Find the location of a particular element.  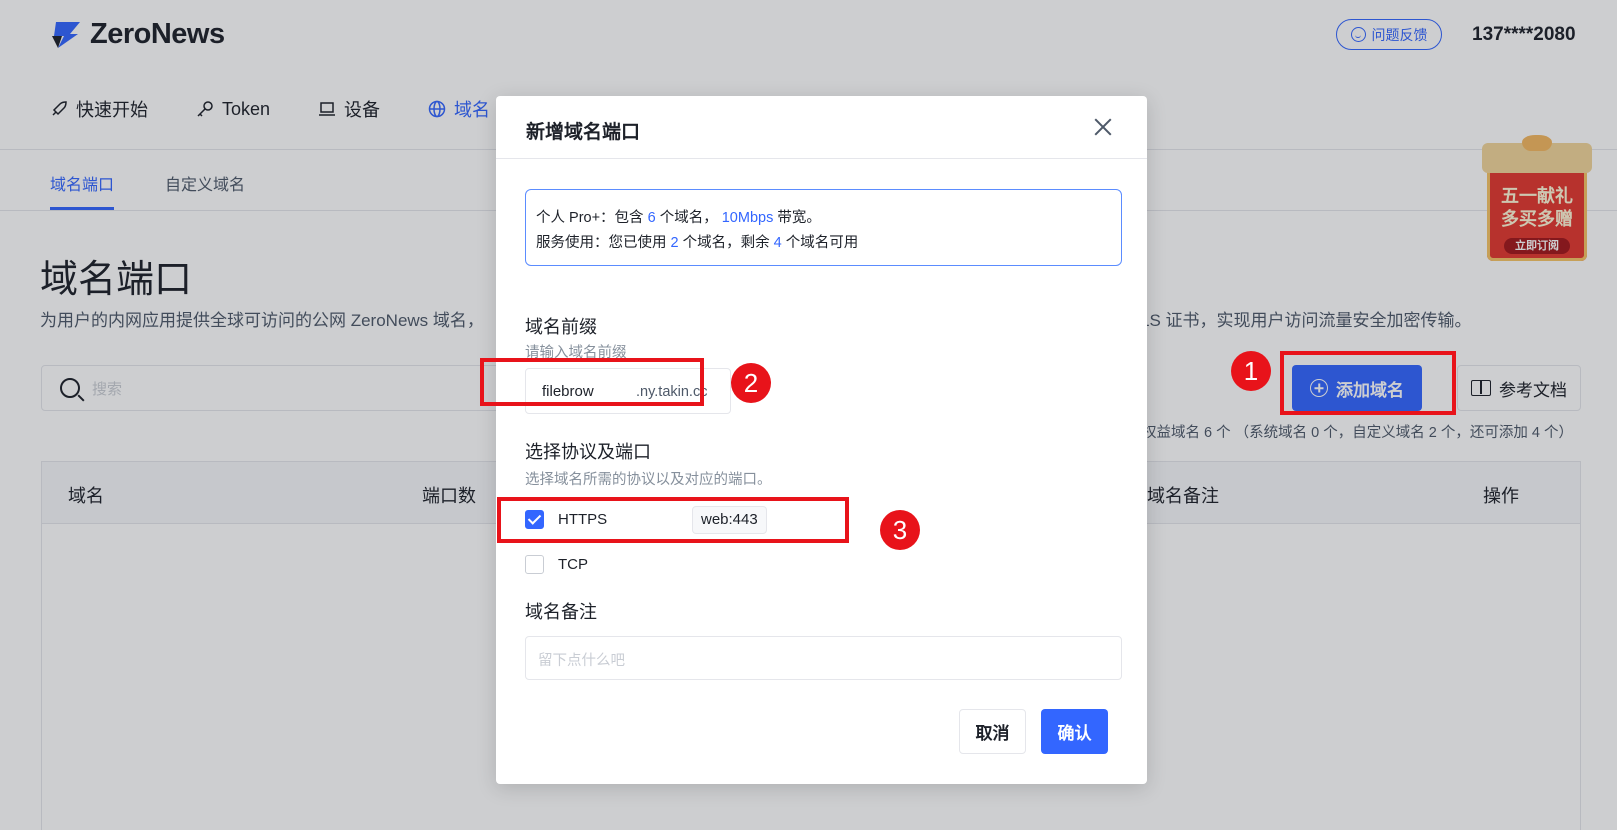

info-text: 个人 Pro+：包含 is located at coordinates (592, 218).